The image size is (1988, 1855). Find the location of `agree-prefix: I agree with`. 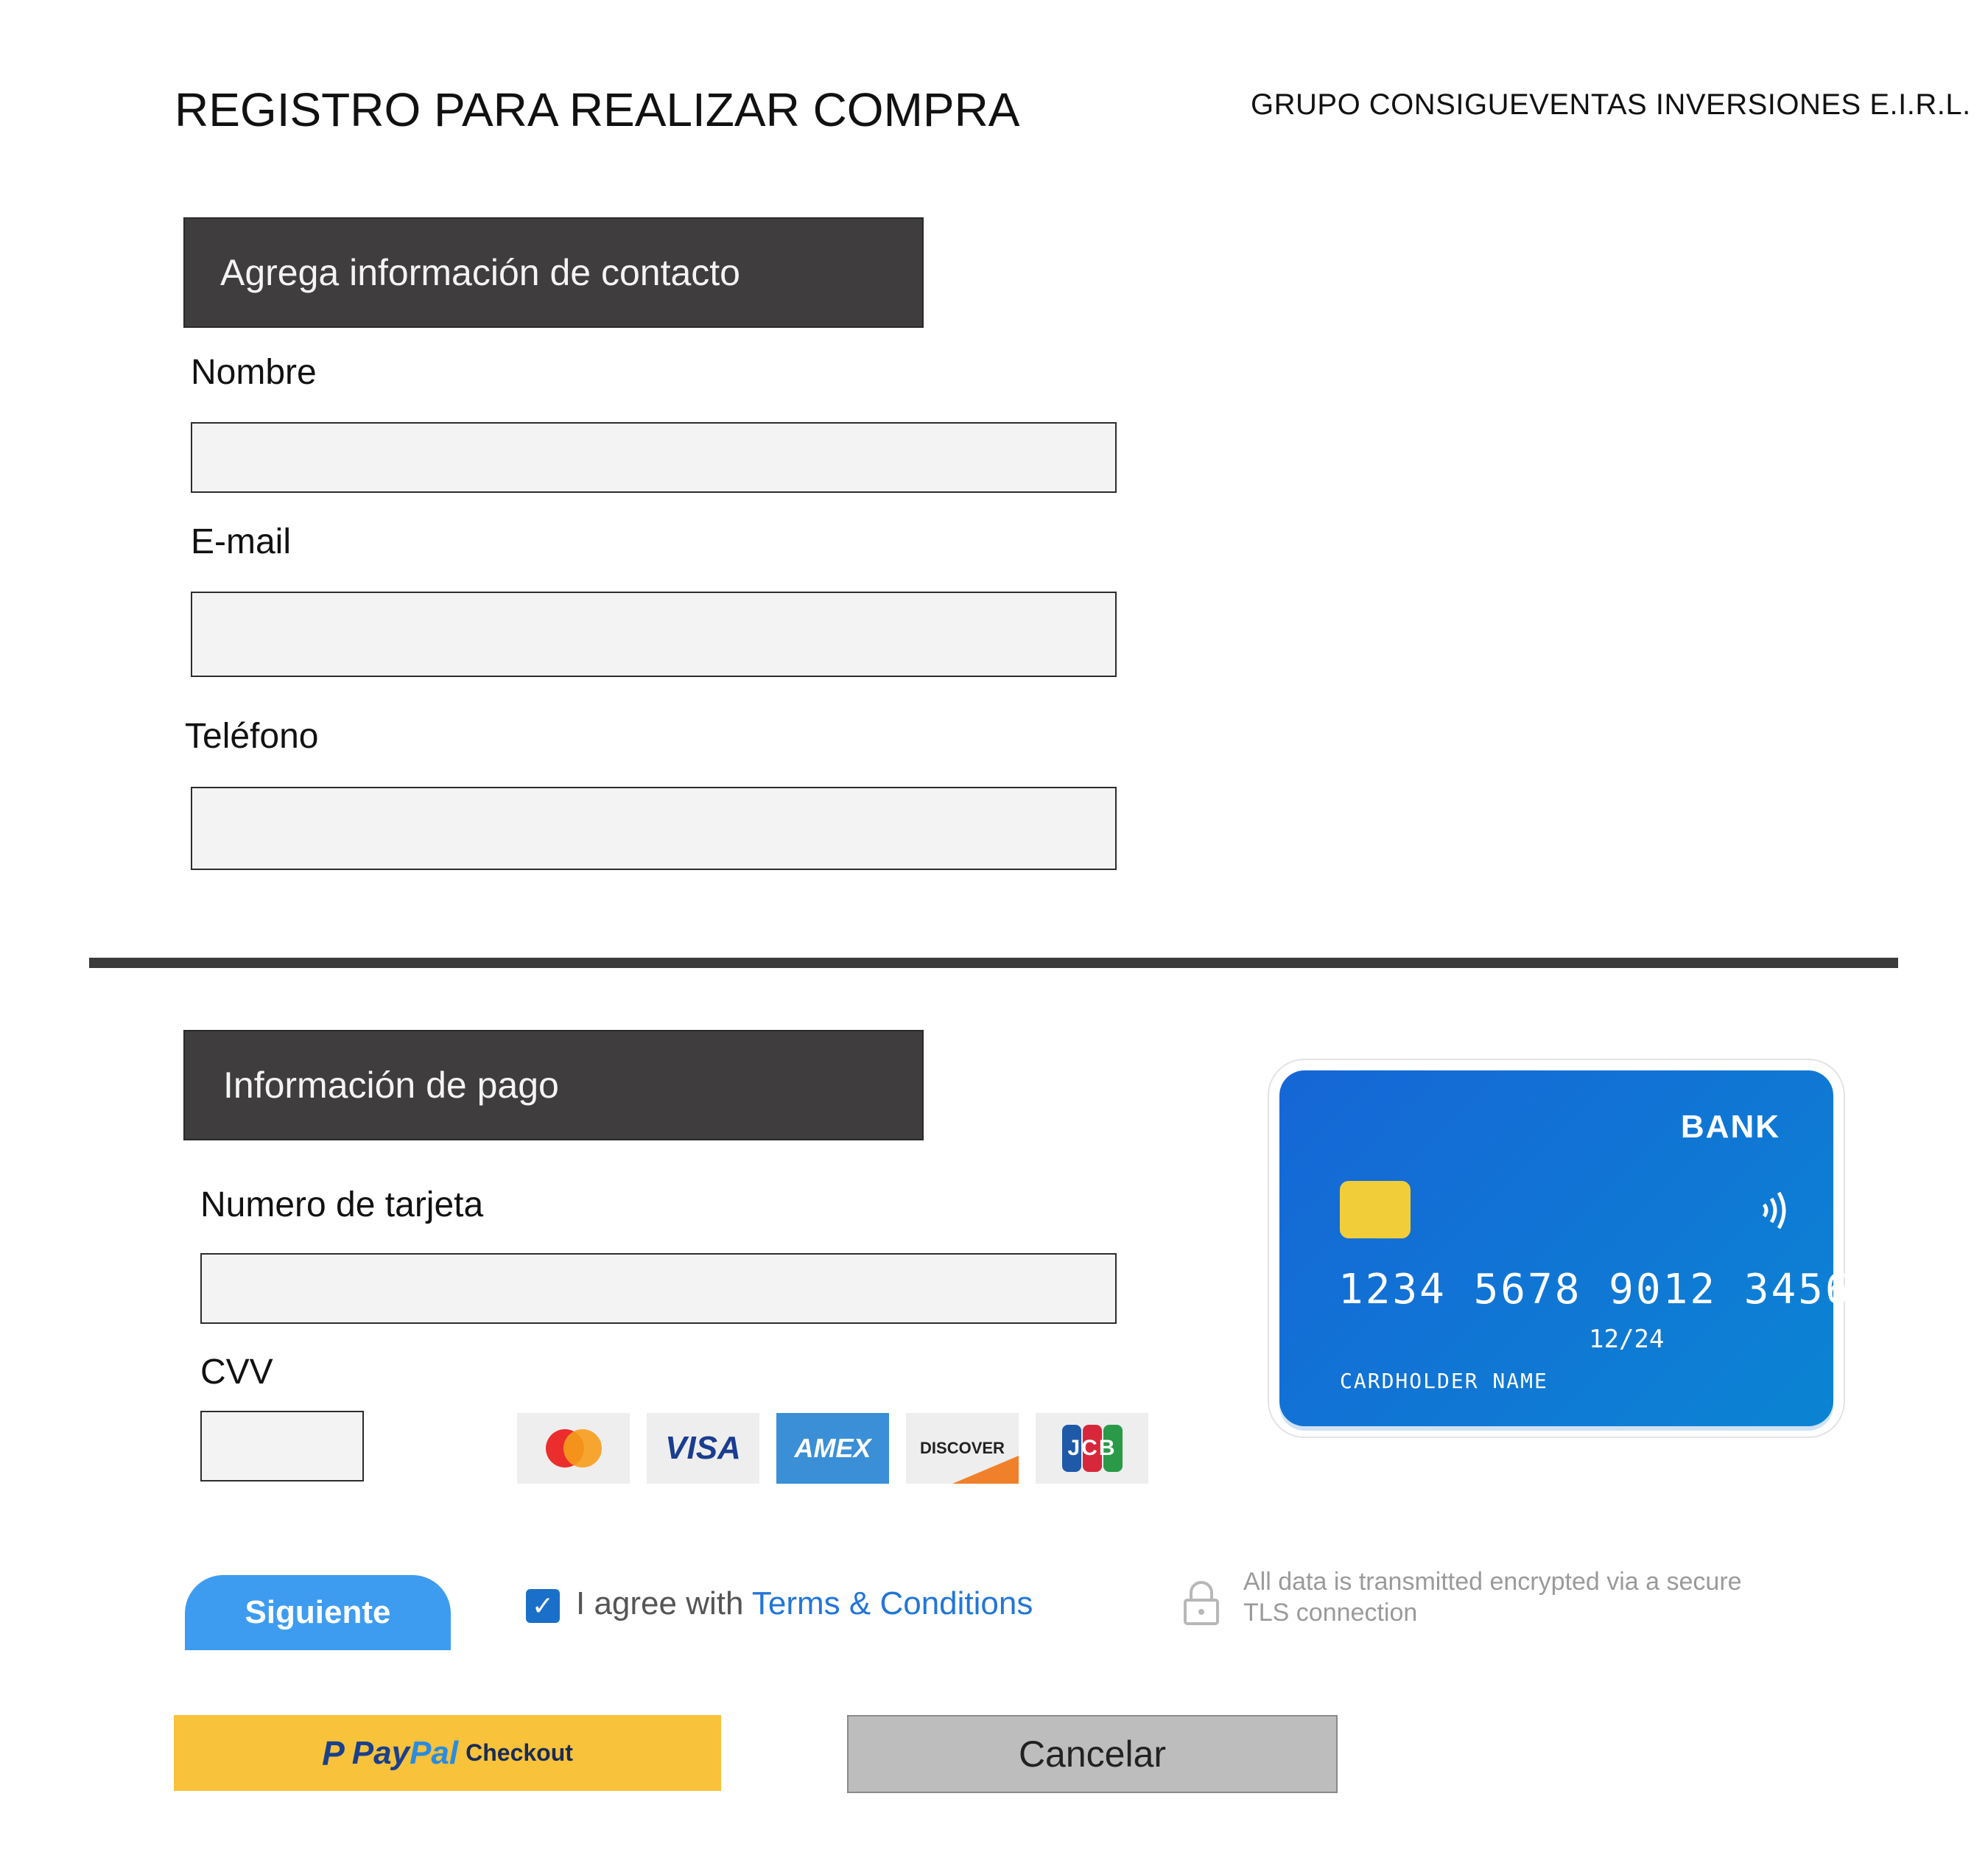

agree-prefix: I agree with is located at coordinates (664, 1603).